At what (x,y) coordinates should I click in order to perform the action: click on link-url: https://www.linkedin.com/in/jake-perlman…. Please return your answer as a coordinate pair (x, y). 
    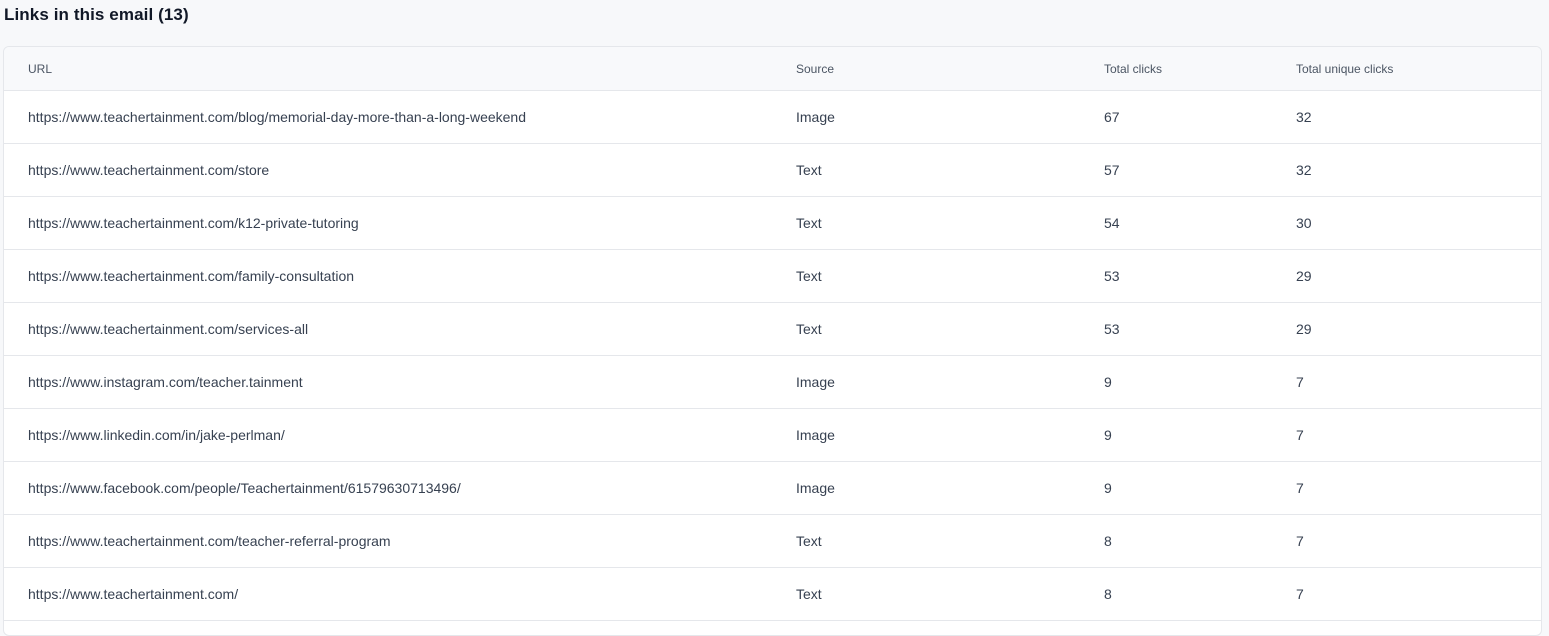
    Looking at the image, I should click on (156, 435).